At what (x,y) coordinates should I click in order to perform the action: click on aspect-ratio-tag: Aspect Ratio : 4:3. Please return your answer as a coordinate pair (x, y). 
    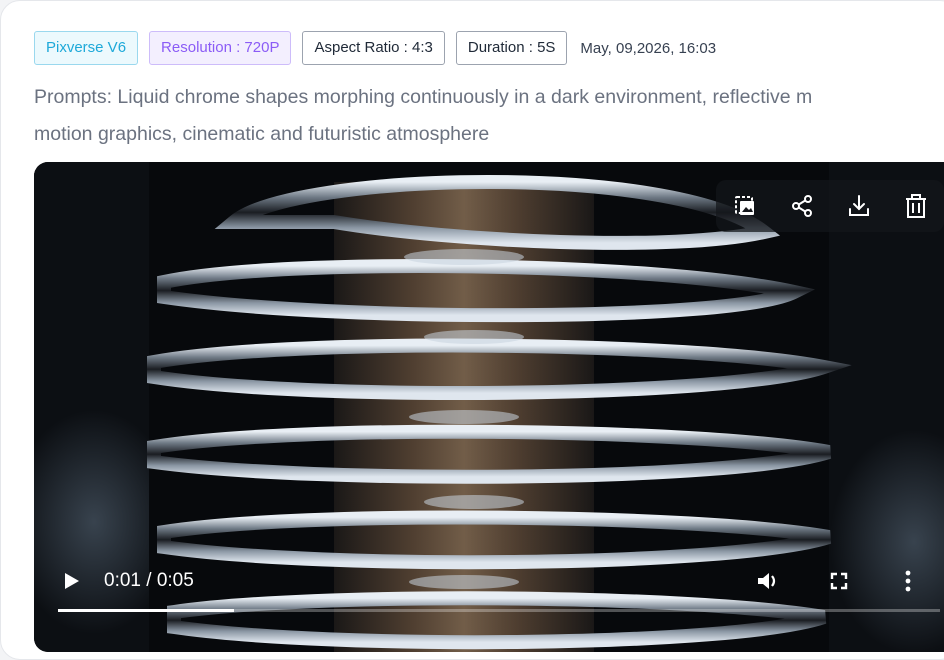
    Looking at the image, I should click on (373, 48).